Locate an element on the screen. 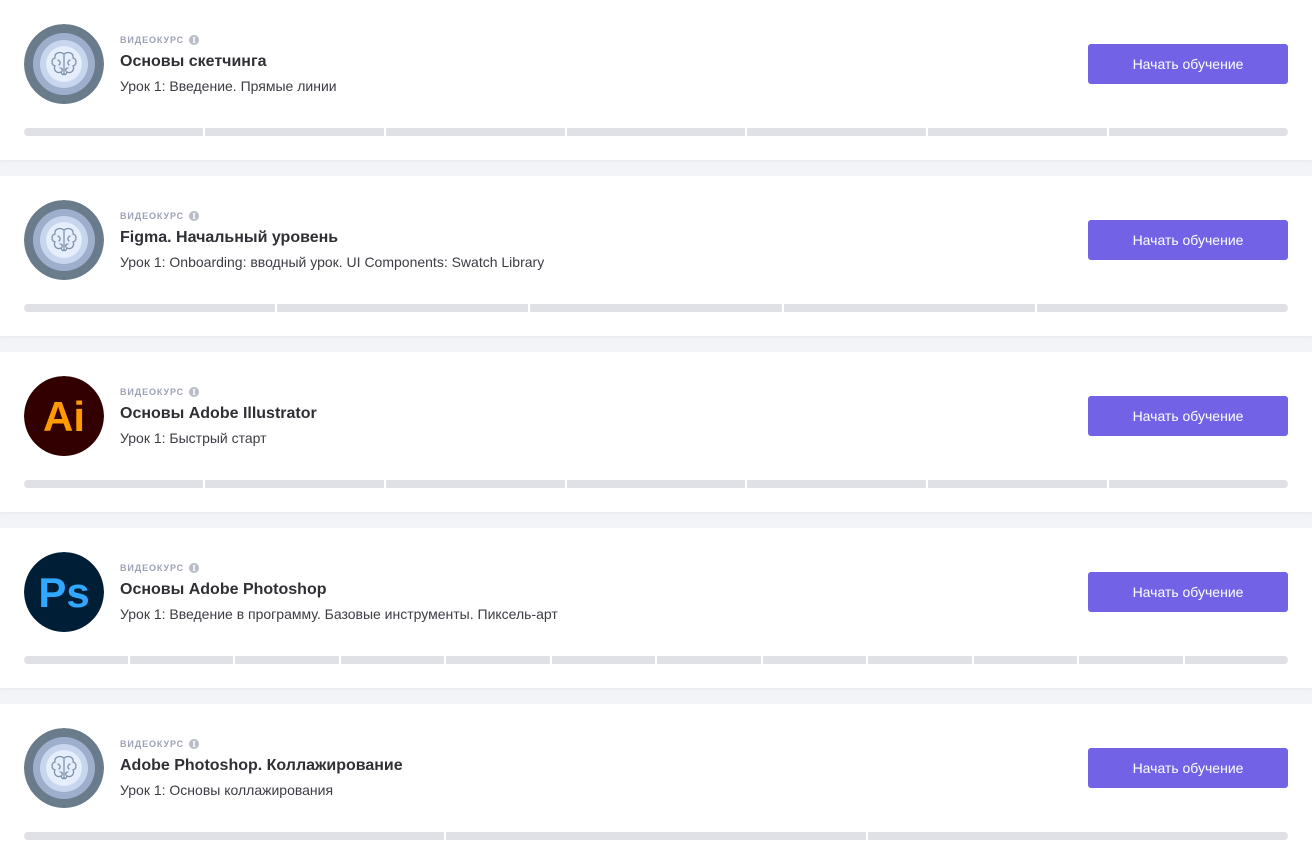  course-lesson: Урок 1: Введение. Прямые линии is located at coordinates (228, 86).